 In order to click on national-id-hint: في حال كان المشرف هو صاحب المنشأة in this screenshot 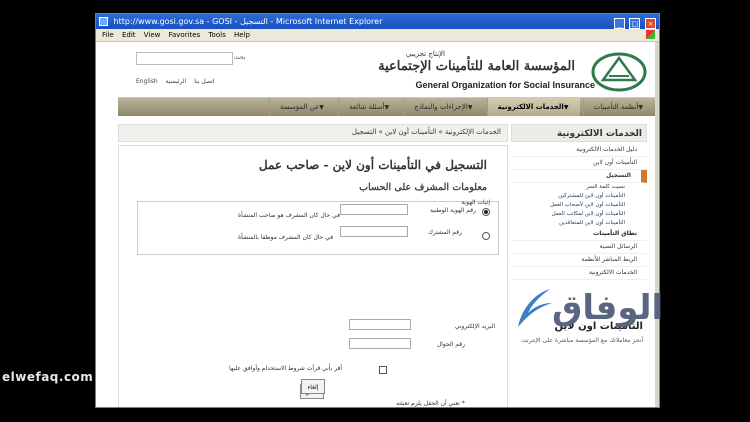, I will do `click(289, 215)`.